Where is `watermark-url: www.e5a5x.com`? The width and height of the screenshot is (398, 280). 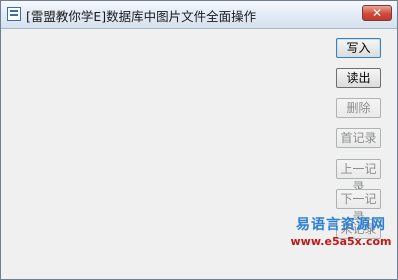
watermark-url: www.e5a5x.com is located at coordinates (341, 241).